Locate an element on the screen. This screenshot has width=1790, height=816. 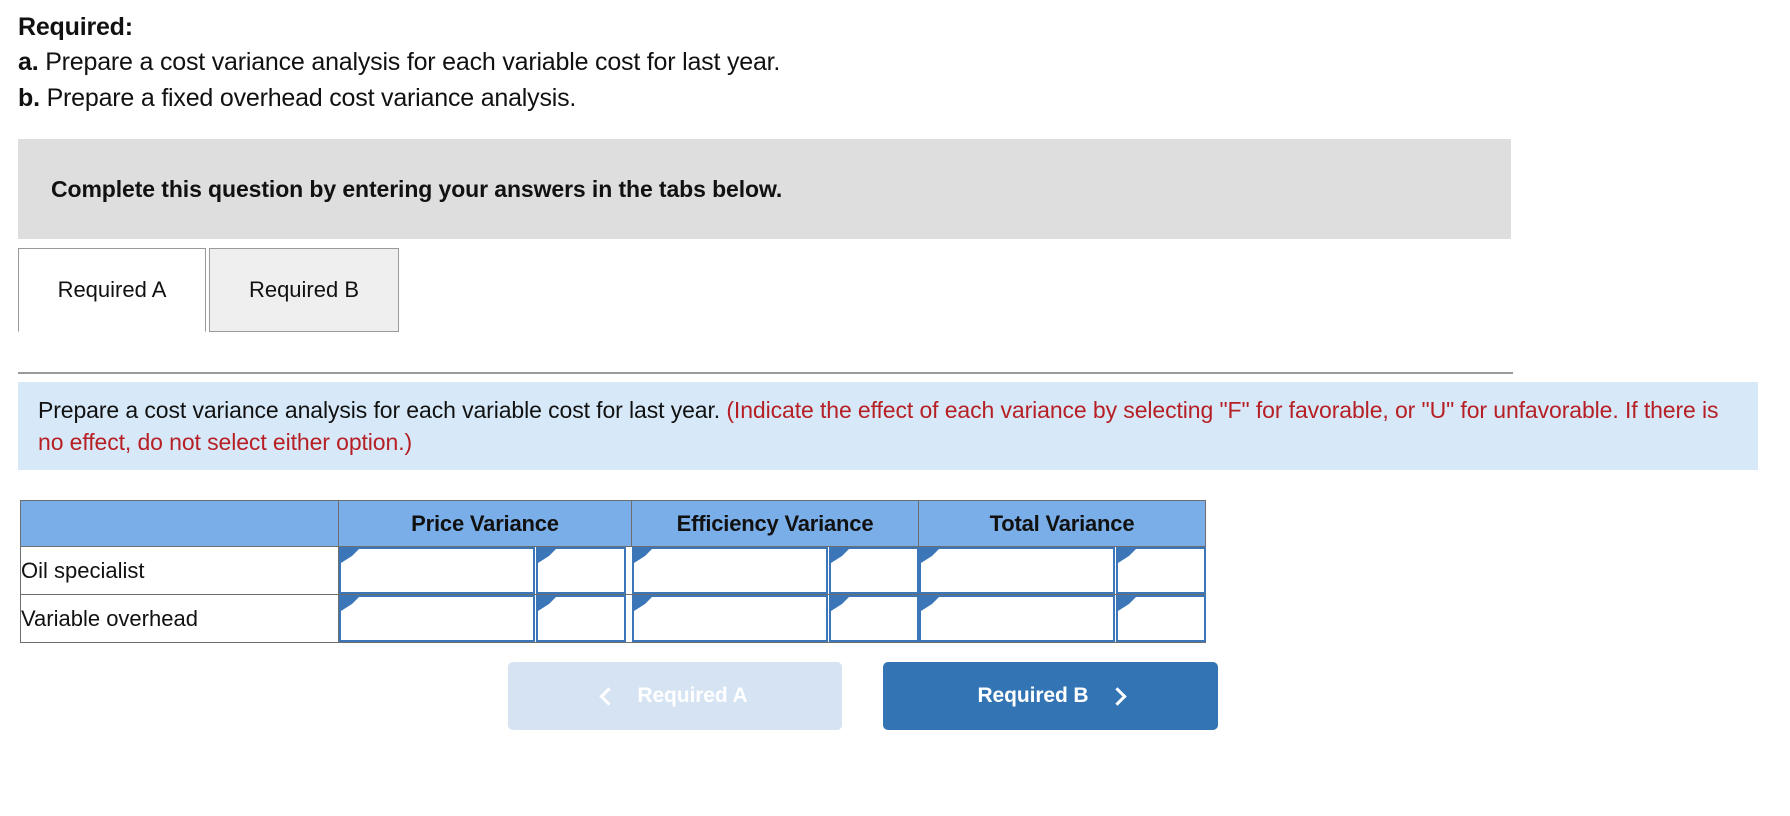
column-header-blank is located at coordinates (179, 523).